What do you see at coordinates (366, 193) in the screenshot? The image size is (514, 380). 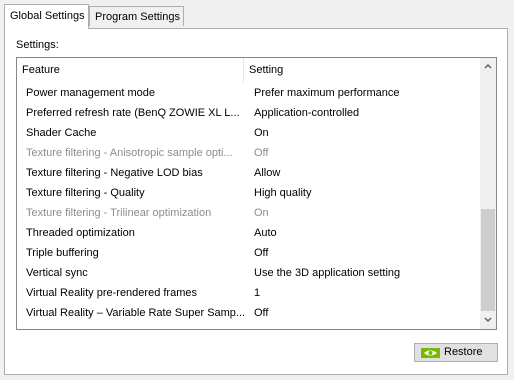 I see `setting-cell: High quality` at bounding box center [366, 193].